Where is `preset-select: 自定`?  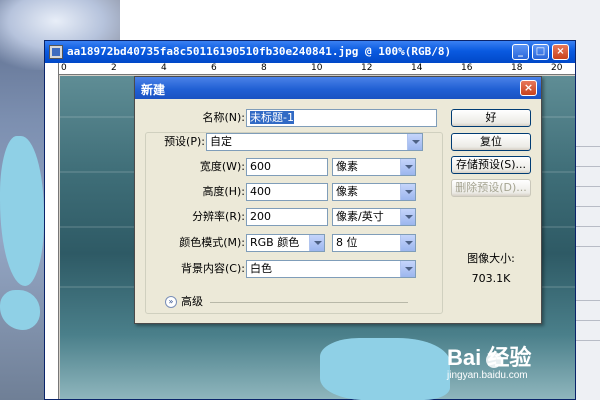 preset-select: 自定 is located at coordinates (314, 142).